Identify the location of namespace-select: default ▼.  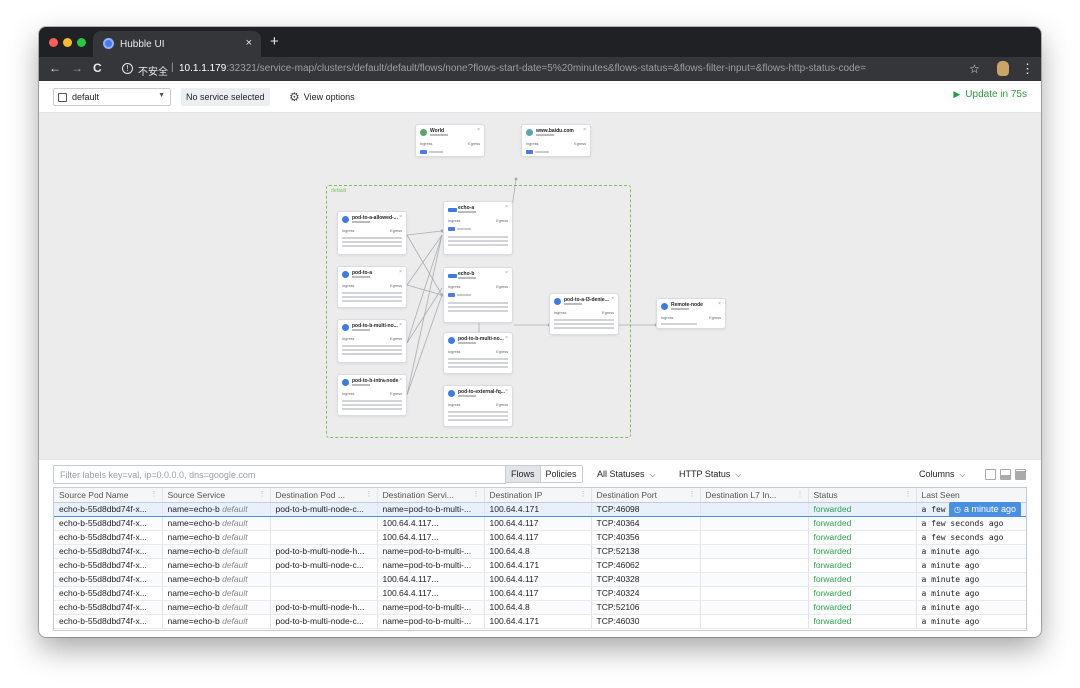
(112, 97).